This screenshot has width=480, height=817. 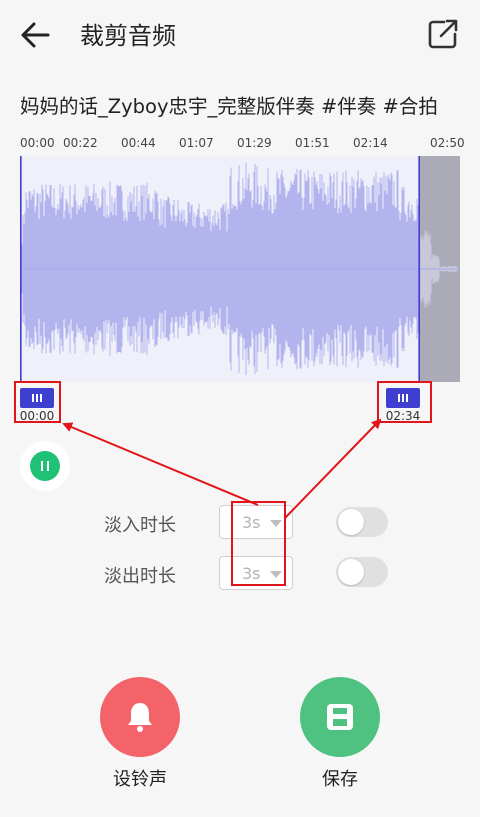 I want to click on arrow-to-end-handle, so click(x=333, y=468).